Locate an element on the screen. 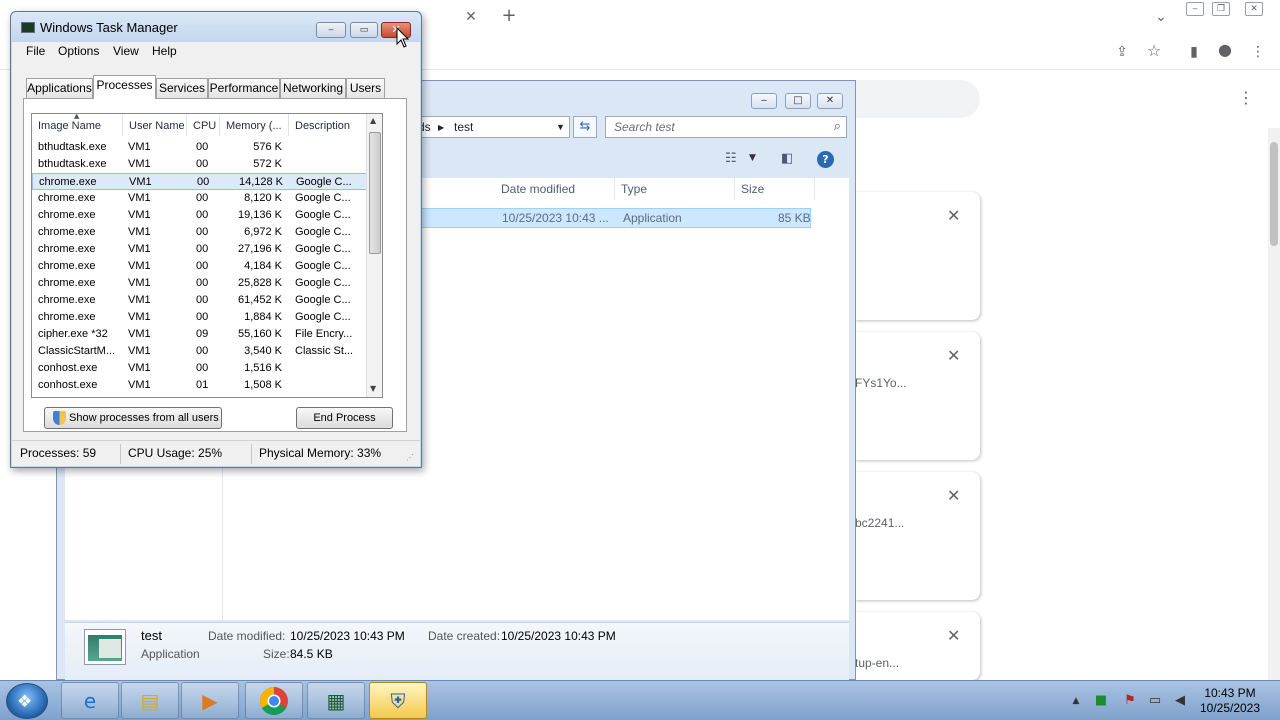  minimize-button: ‒ is located at coordinates (331, 30).